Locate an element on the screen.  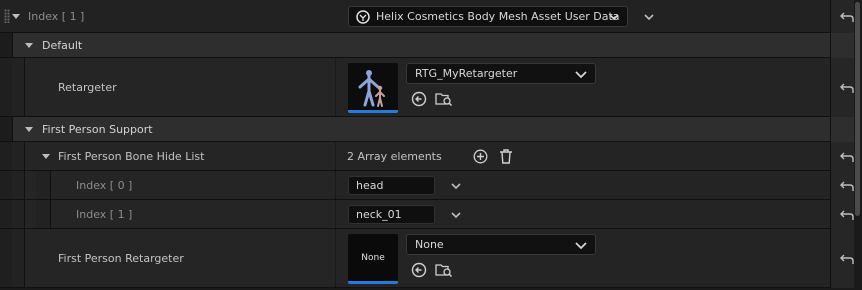
value-column: neck_01 is located at coordinates (583, 214).